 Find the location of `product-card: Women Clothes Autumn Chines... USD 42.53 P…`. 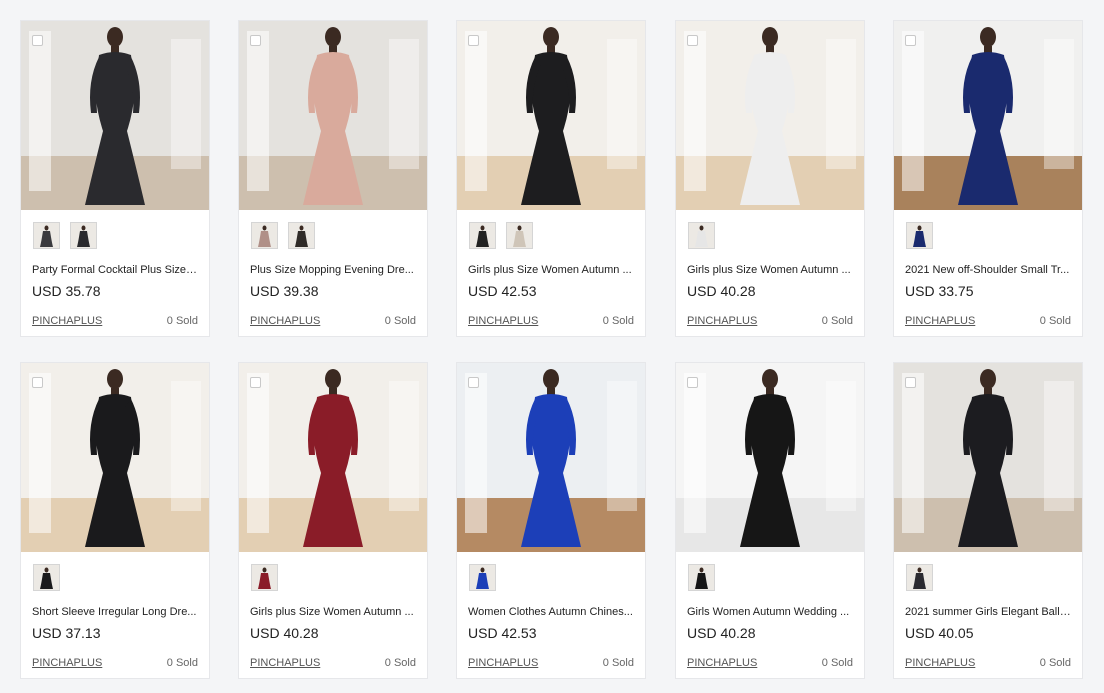

product-card: Women Clothes Autumn Chines... USD 42.53 P… is located at coordinates (551, 520).